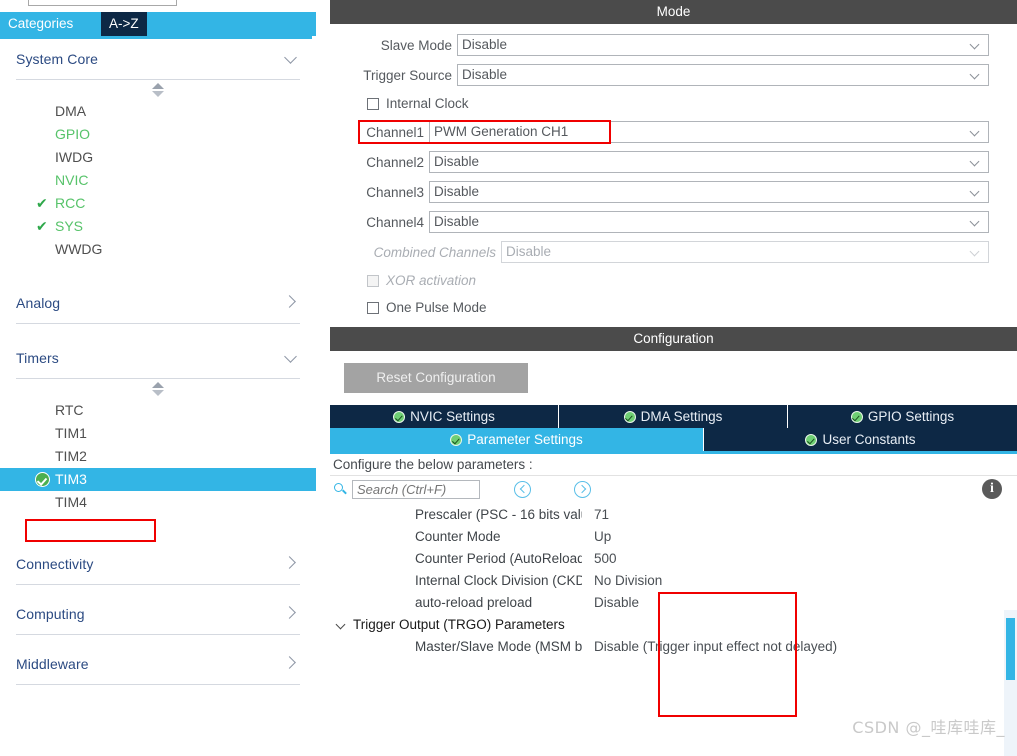 Image resolution: width=1017 pixels, height=756 pixels. Describe the element at coordinates (673, 625) in the screenshot. I see `parameter-group-trgo: Trigger Output (TRGO) Parameters` at that location.